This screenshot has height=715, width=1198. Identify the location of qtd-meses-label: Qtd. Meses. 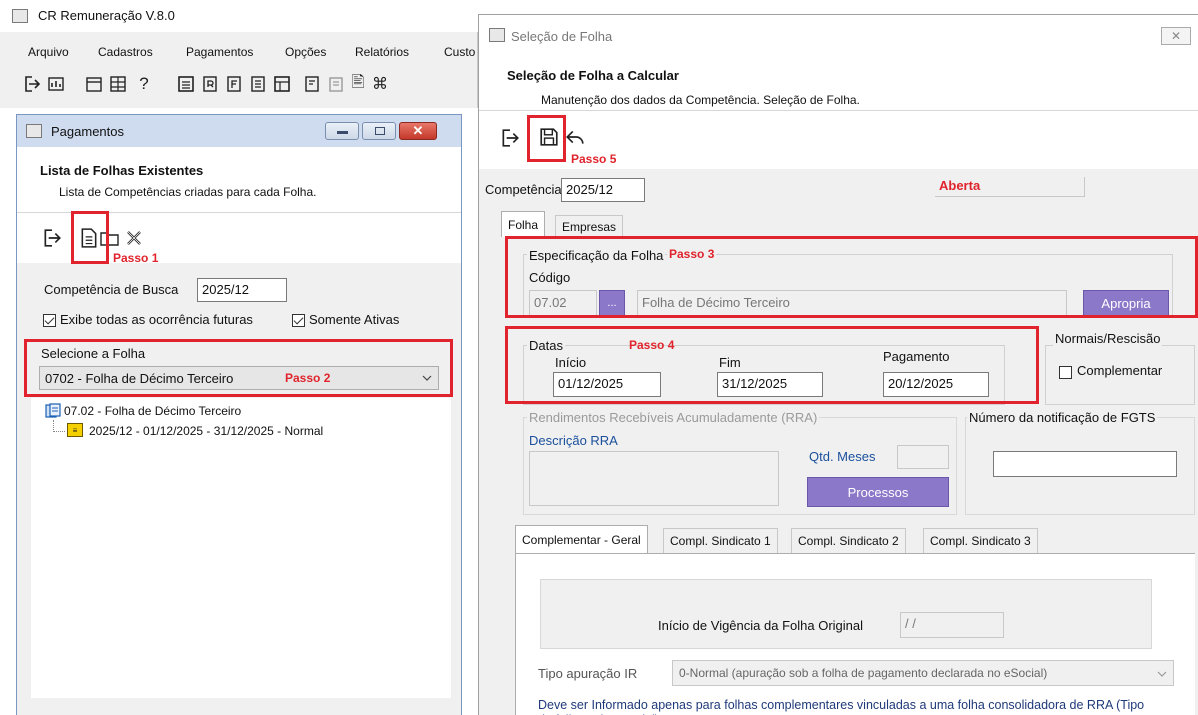
(842, 456).